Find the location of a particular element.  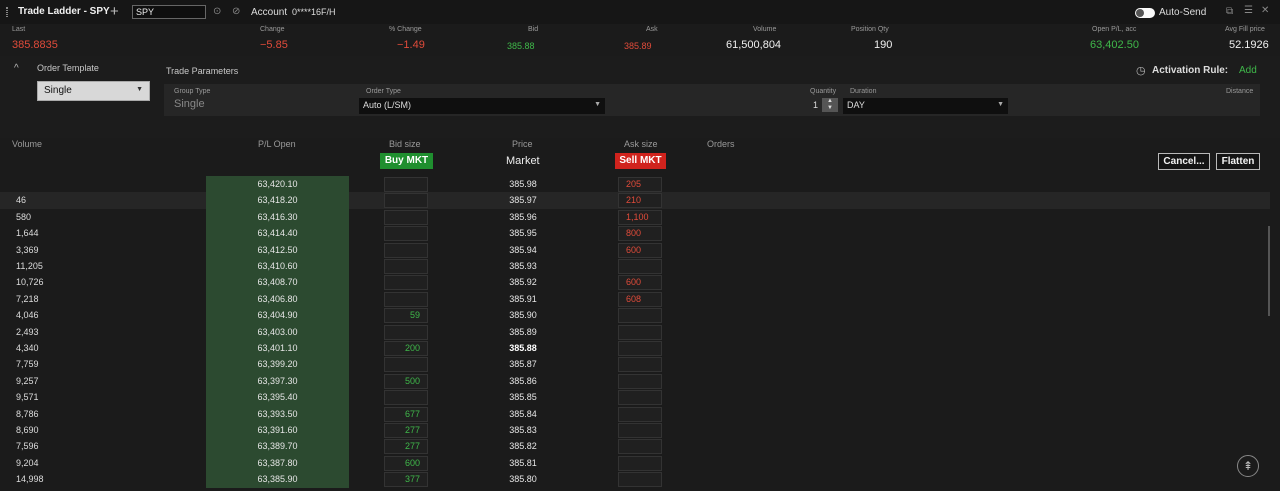

ask-size-cell: 205 is located at coordinates (640, 184).